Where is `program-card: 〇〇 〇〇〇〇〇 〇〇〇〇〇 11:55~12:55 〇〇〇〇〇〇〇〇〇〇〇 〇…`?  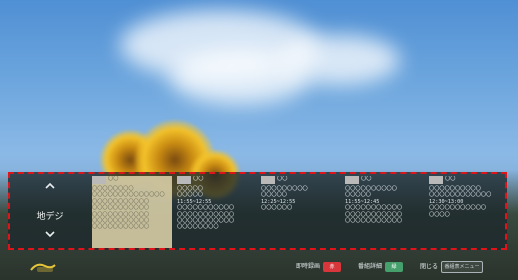
program-card: 〇〇 〇〇〇〇〇 〇〇〇〇〇 11:55~12:55 〇〇〇〇〇〇〇〇〇〇〇 〇… is located at coordinates (217, 212).